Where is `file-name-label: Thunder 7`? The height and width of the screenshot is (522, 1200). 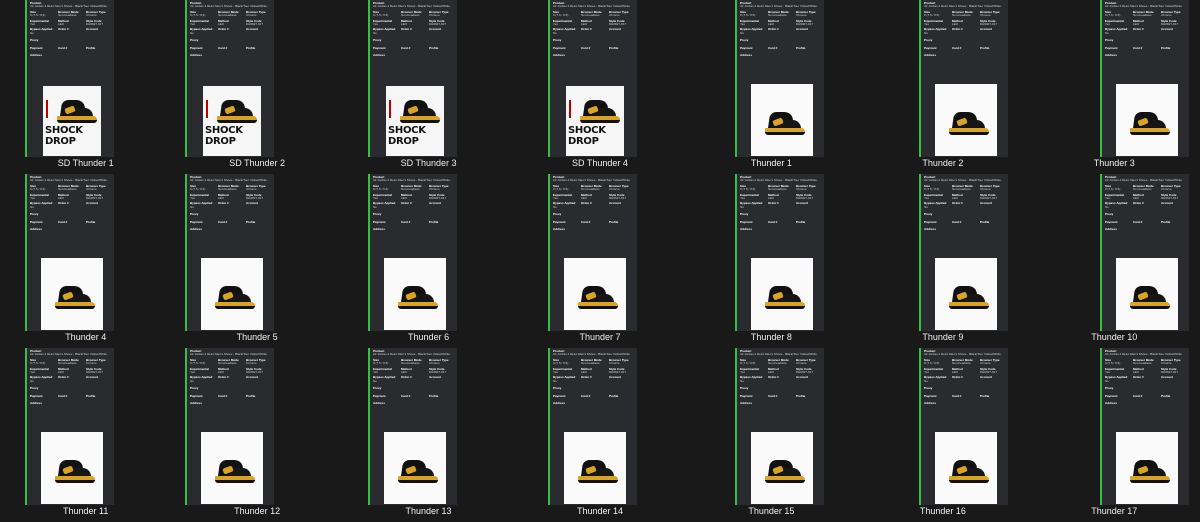
file-name-label: Thunder 7 is located at coordinates (600, 337).